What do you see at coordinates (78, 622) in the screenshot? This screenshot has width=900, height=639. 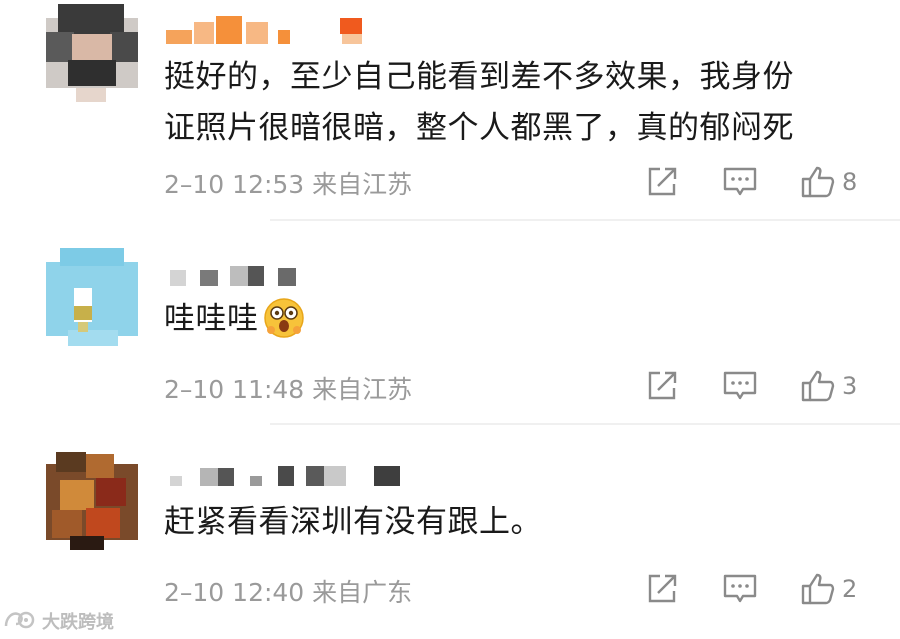 I see `watermark-text: 大跌跨境` at bounding box center [78, 622].